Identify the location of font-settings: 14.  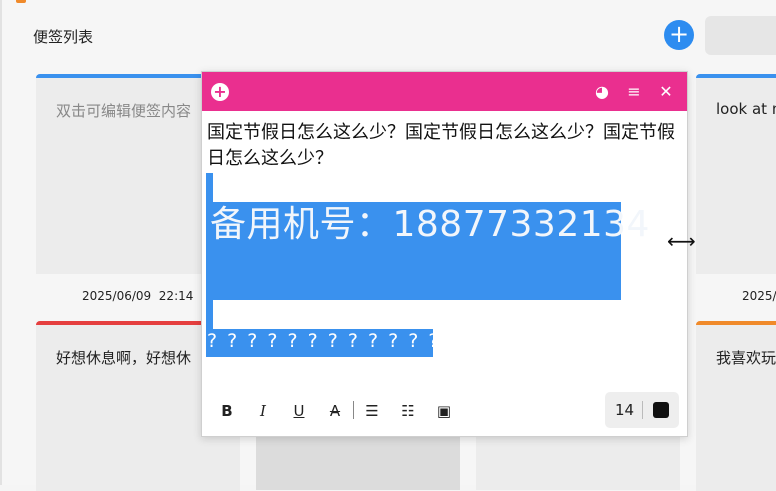
(642, 410).